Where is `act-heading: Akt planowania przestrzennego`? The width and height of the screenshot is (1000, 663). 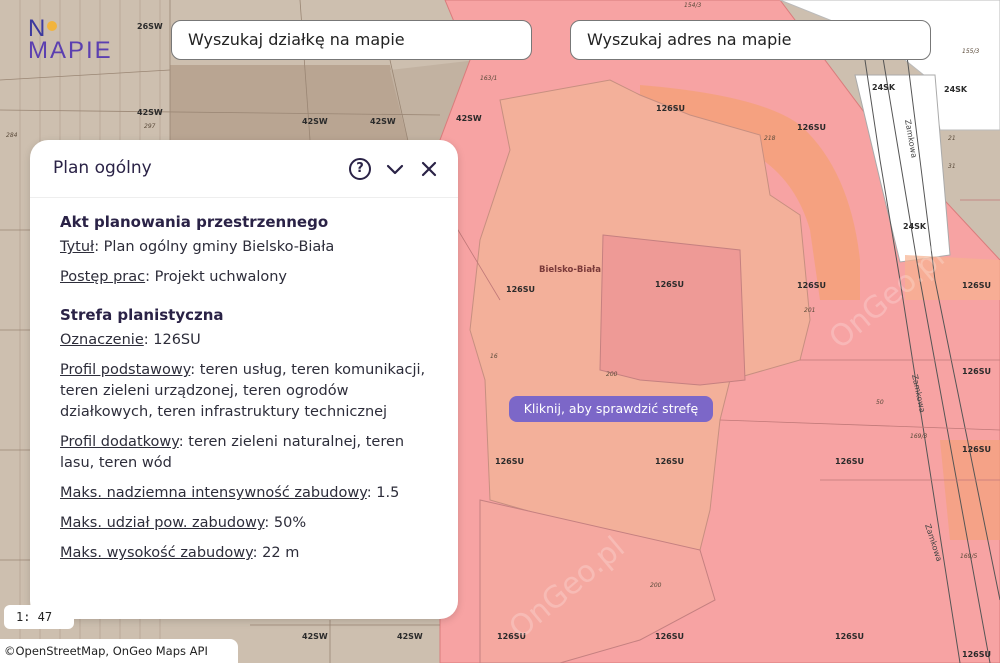 act-heading: Akt planowania przestrzennego is located at coordinates (194, 222).